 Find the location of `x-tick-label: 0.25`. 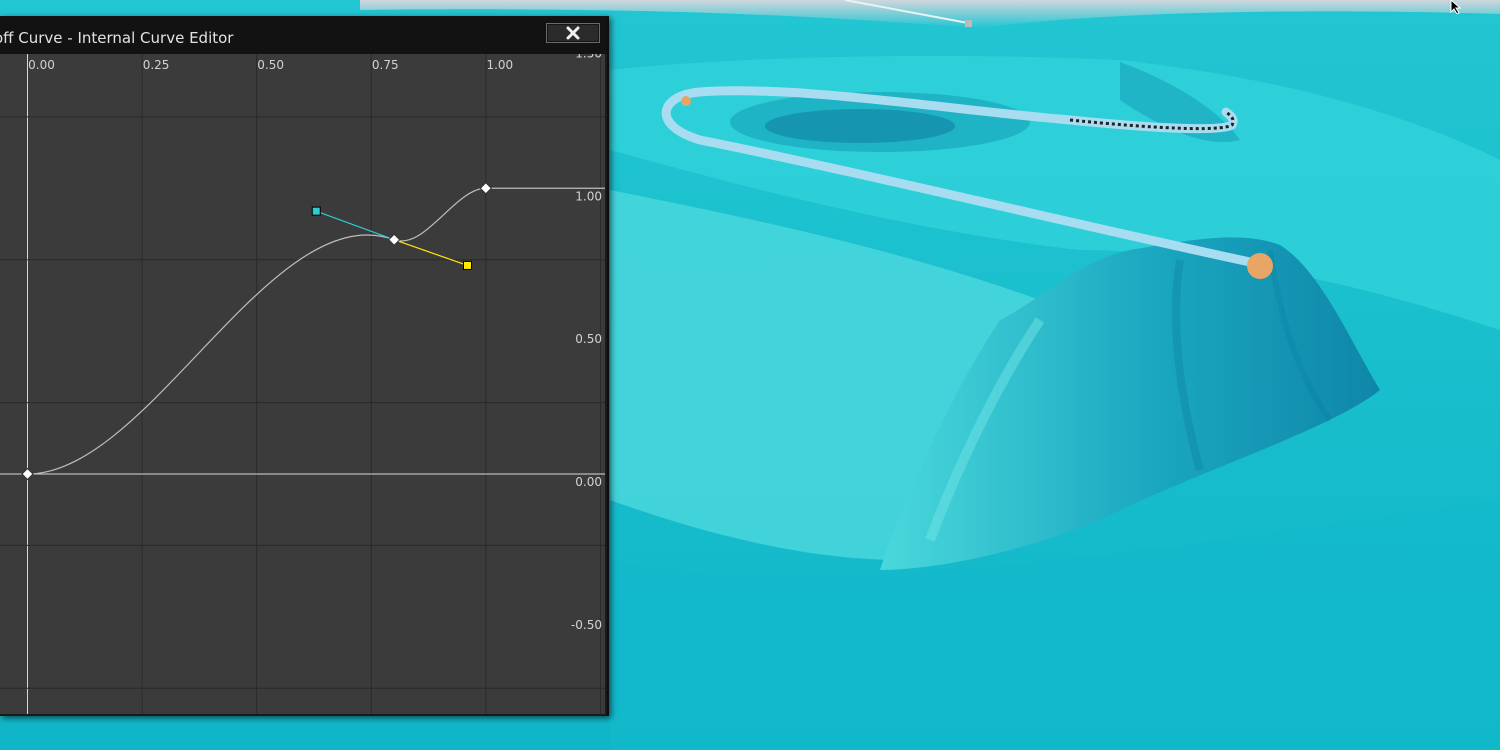

x-tick-label: 0.25 is located at coordinates (156, 65).